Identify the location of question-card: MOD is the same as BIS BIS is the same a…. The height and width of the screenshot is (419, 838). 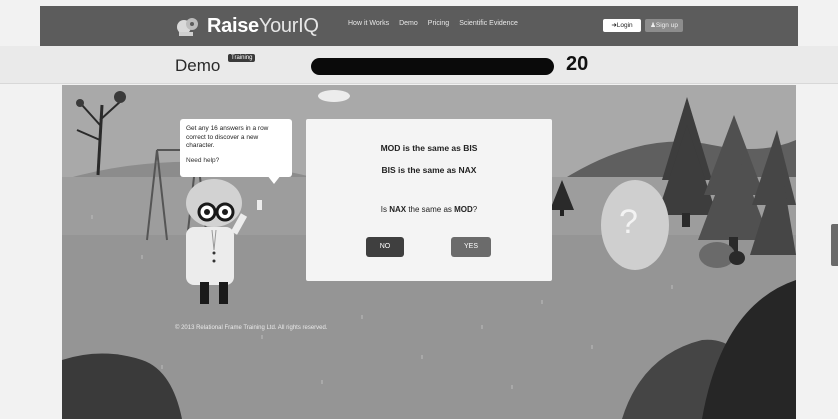
(429, 200).